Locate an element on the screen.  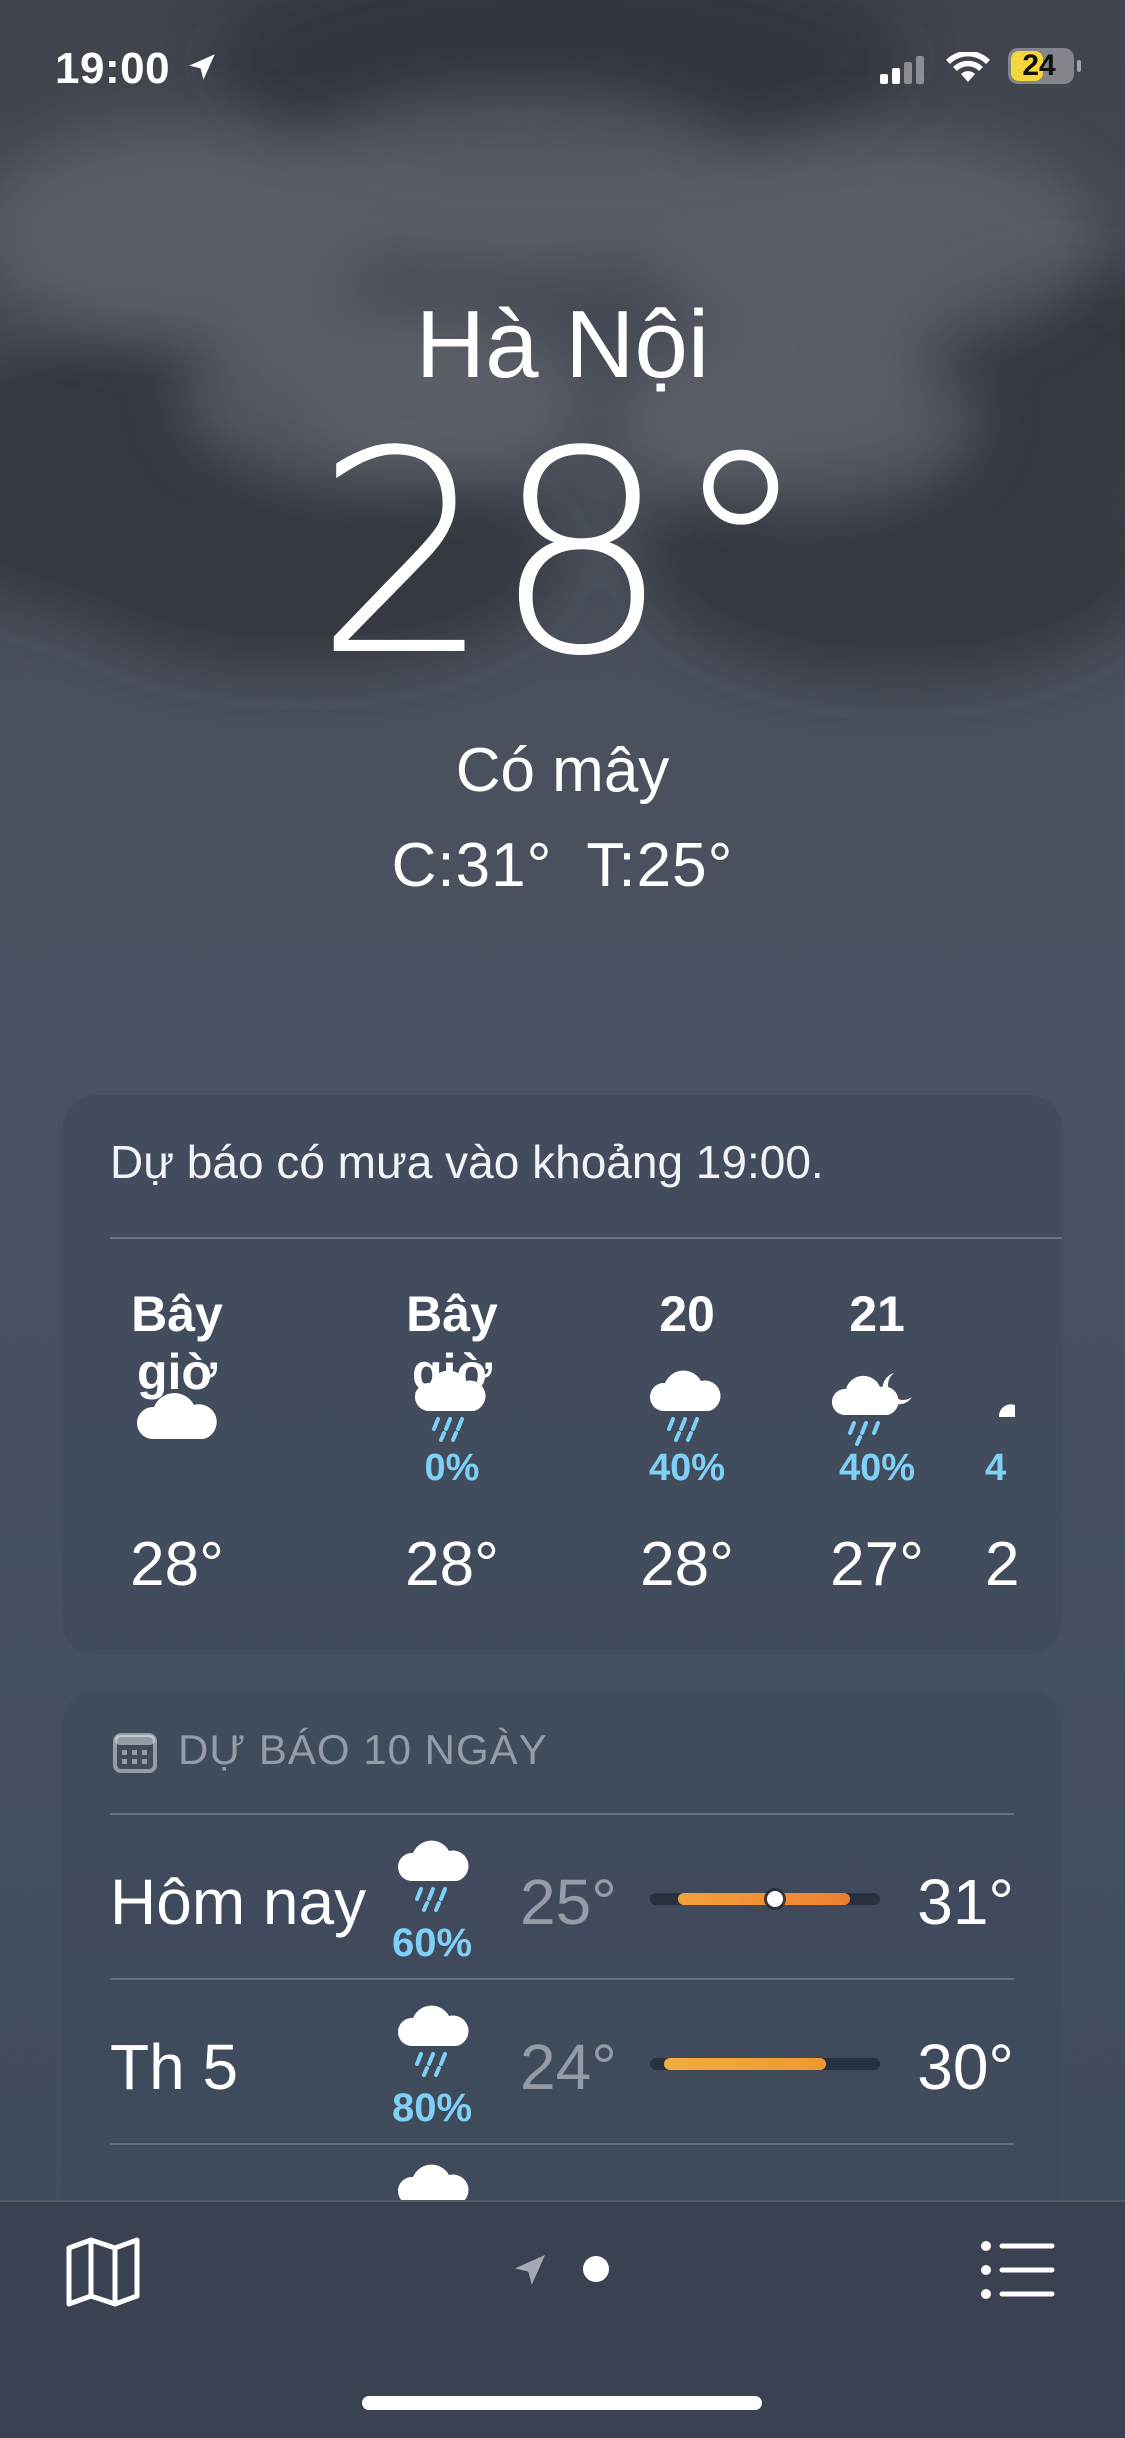
hour-item: 21 40% 27° is located at coordinates (877, 1442).